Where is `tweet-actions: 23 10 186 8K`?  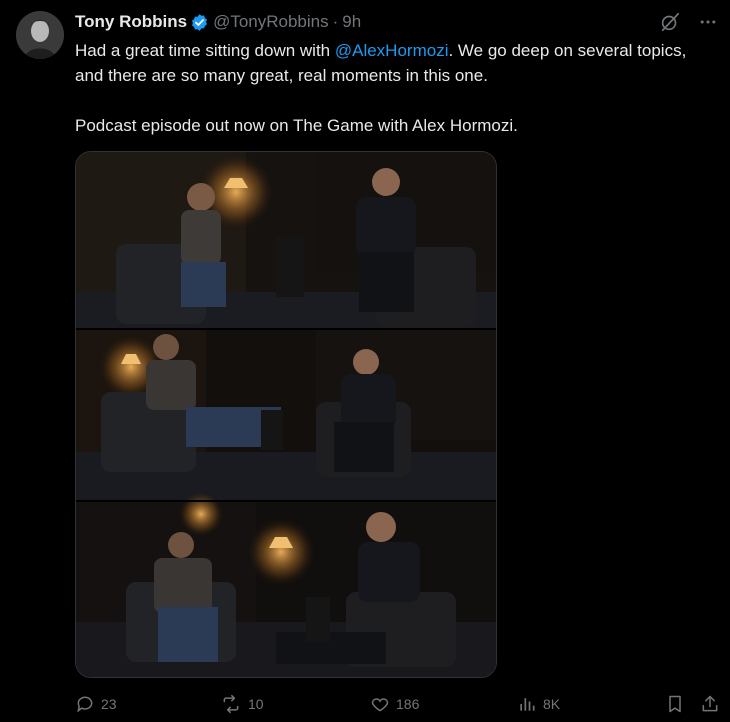
tweet-actions: 23 10 186 8K is located at coordinates (400, 704).